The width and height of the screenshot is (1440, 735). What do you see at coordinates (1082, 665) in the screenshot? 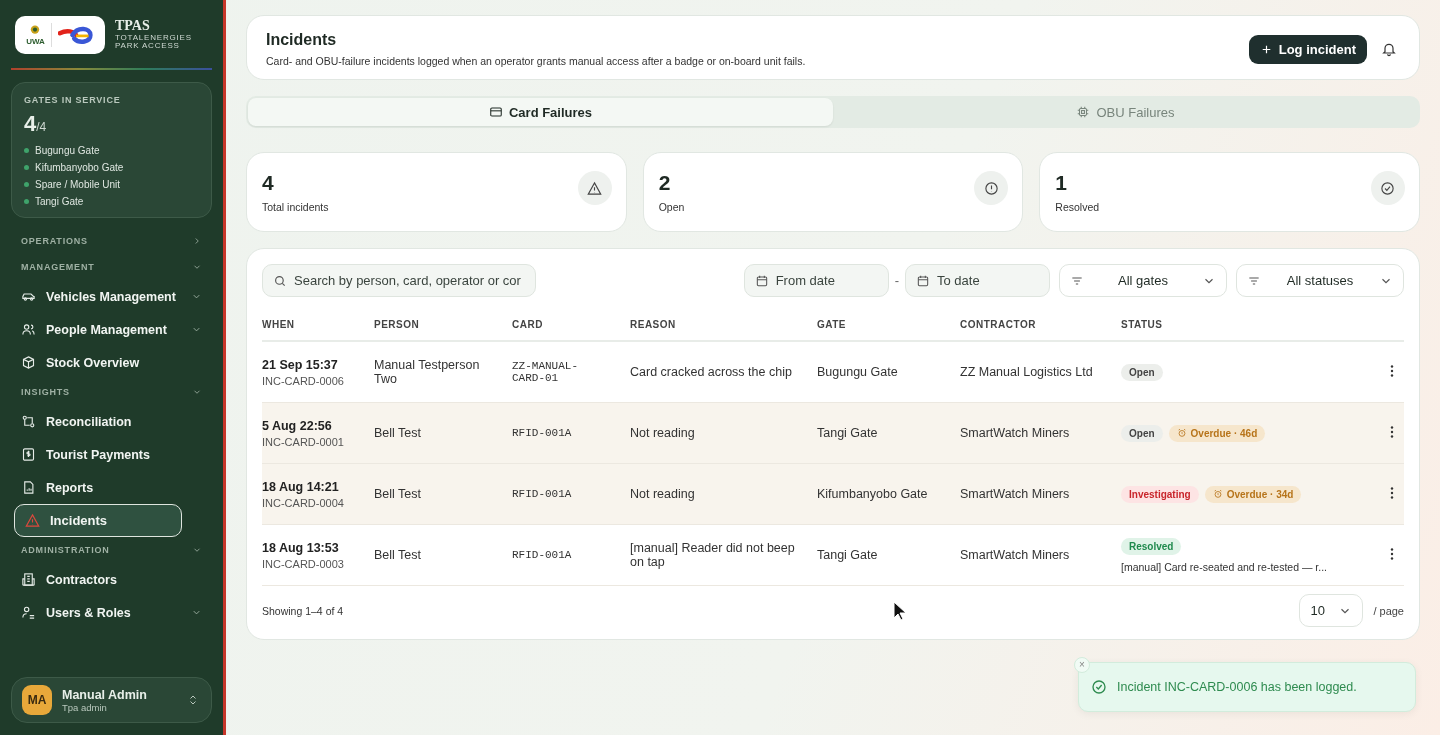
I see `close-button: ×` at bounding box center [1082, 665].